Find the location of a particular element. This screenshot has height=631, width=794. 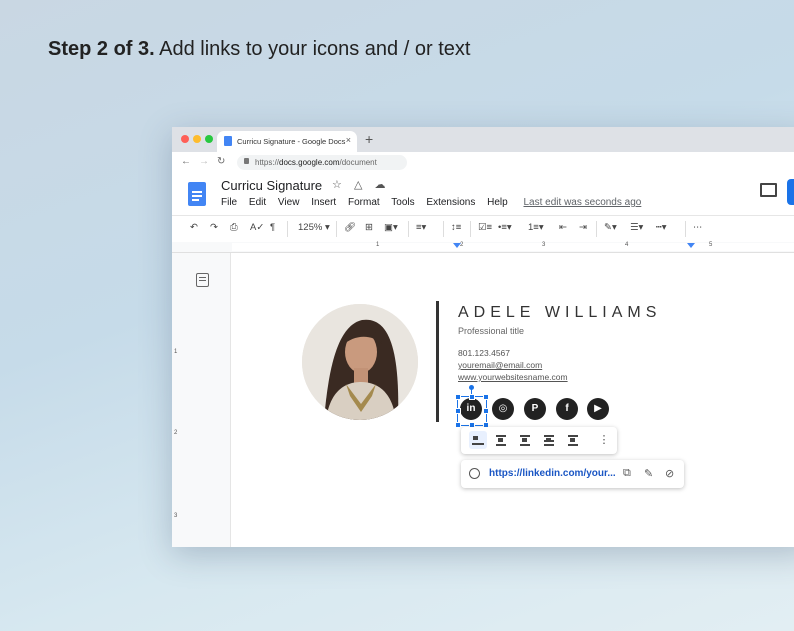

menu-extensions: Extensions is located at coordinates (450, 202).